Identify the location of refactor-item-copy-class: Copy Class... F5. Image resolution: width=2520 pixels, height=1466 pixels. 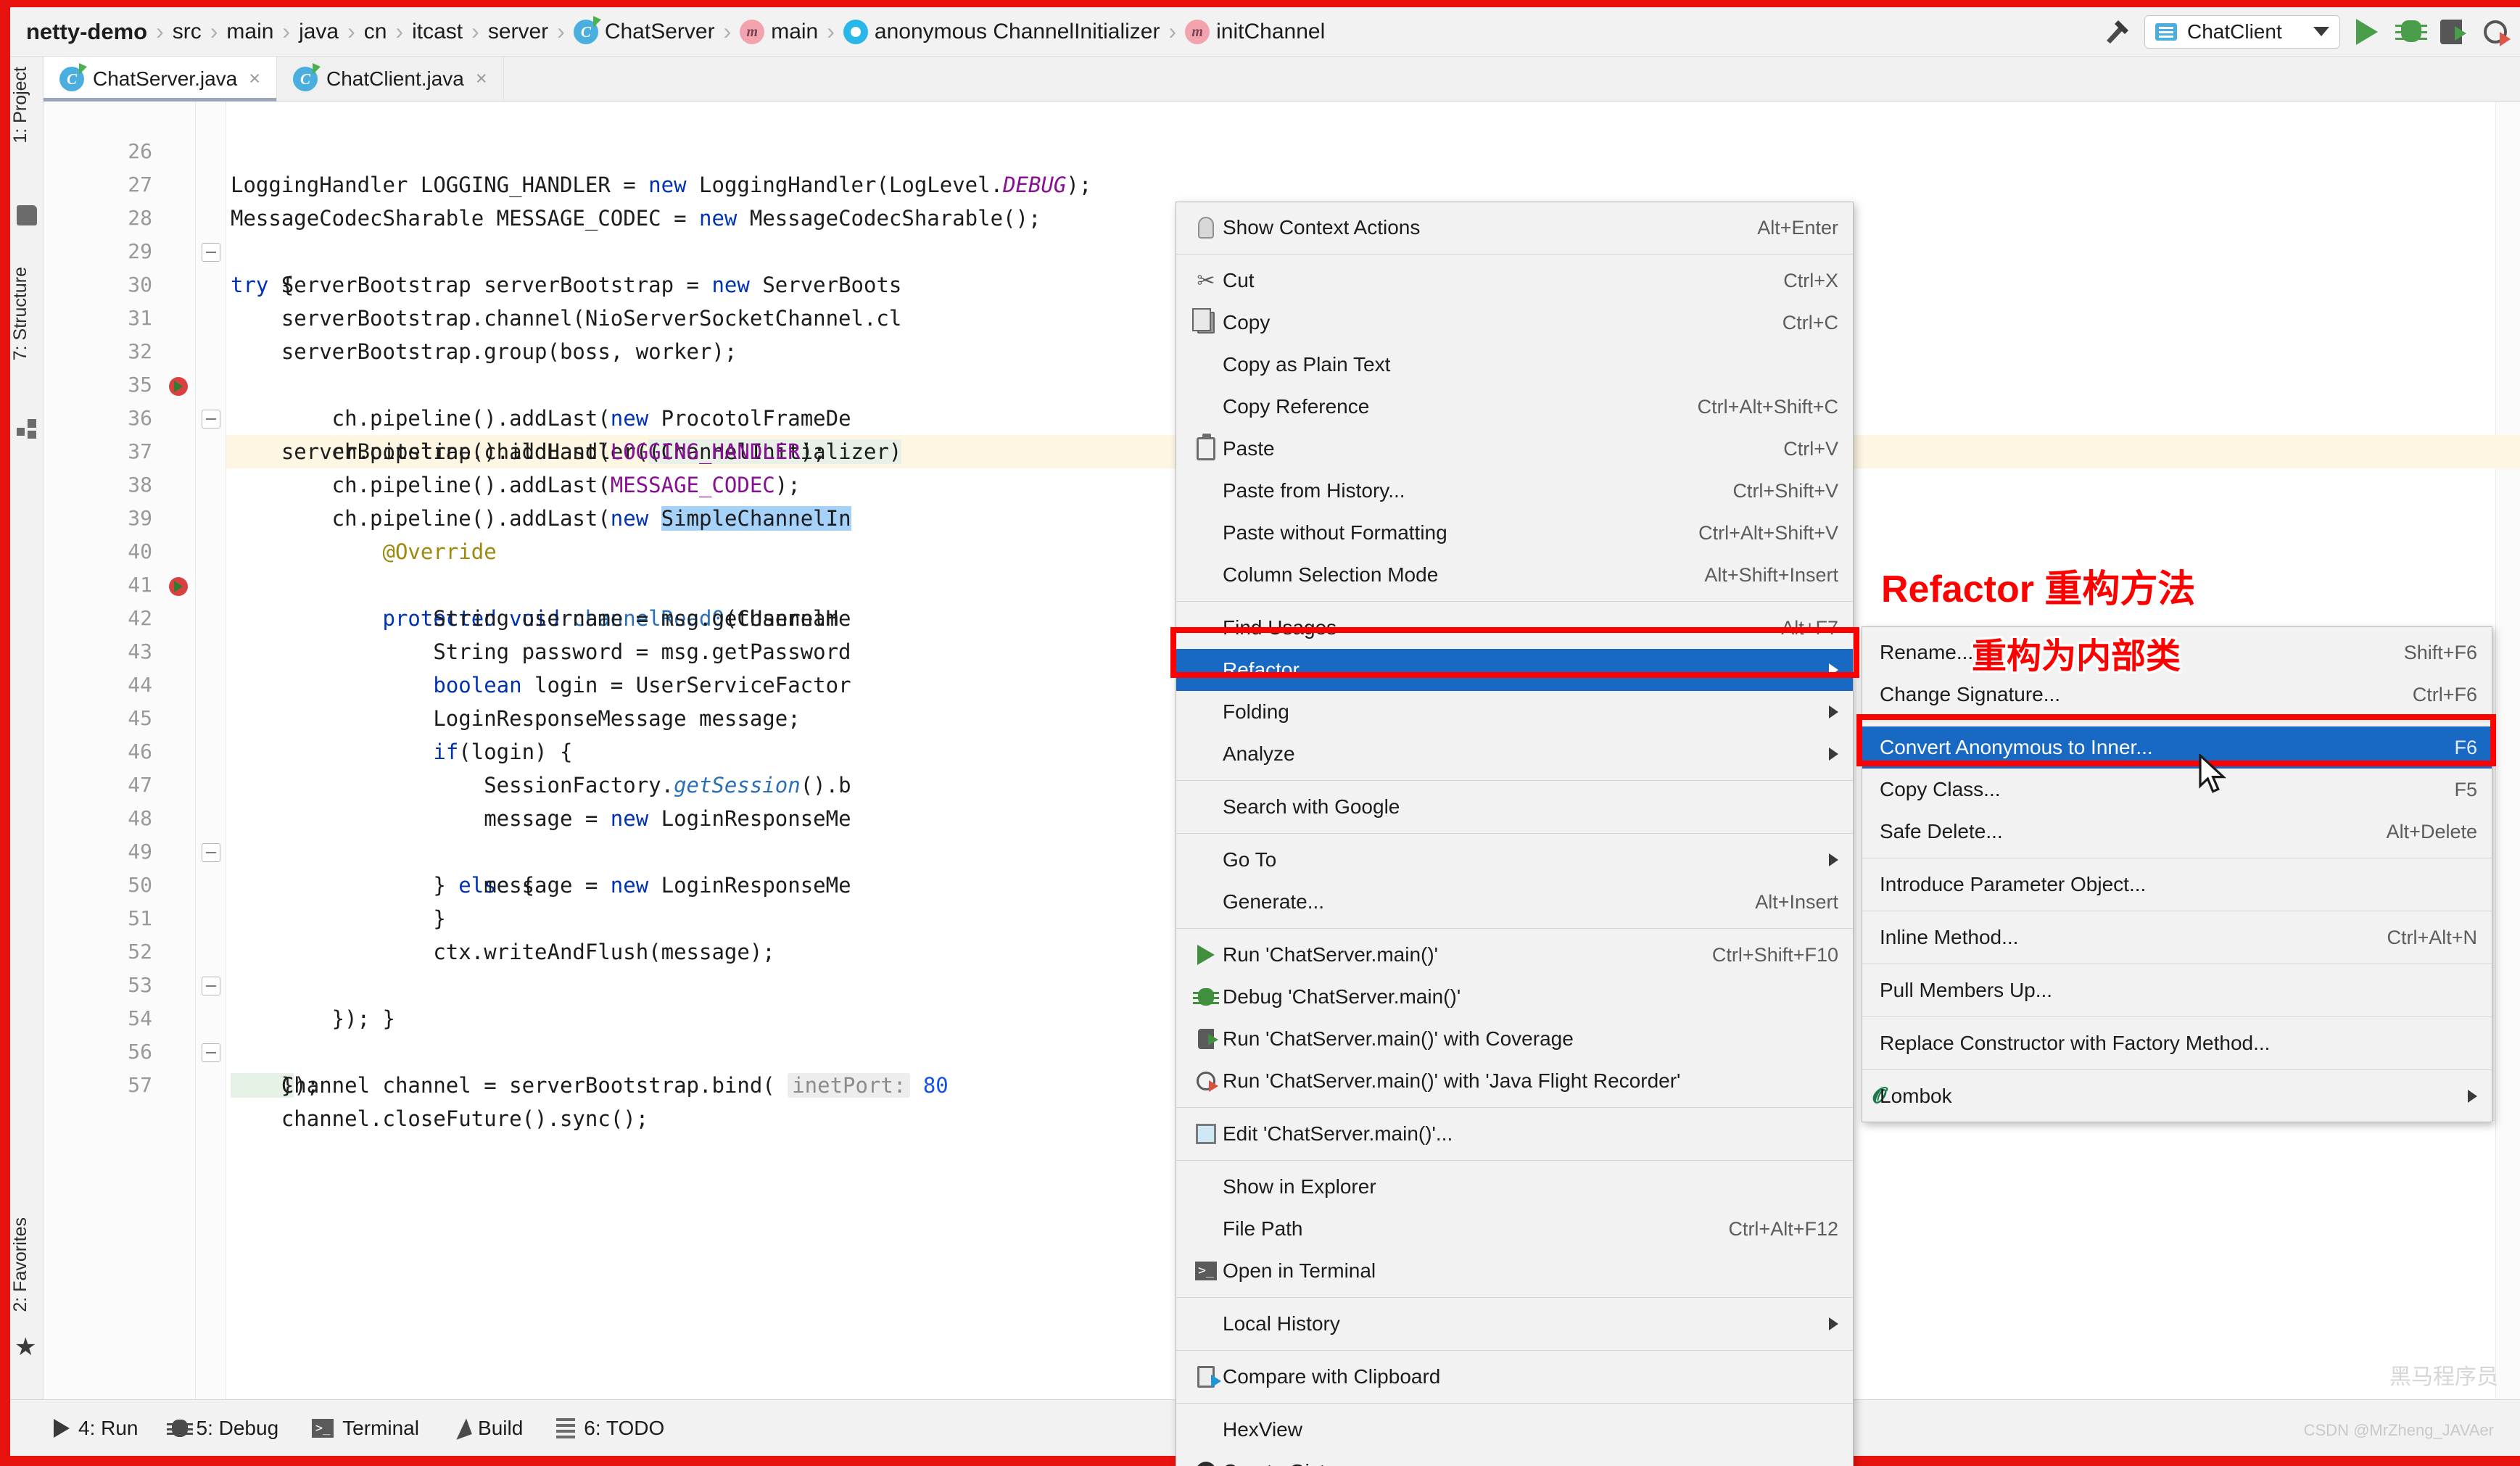
(2177, 790).